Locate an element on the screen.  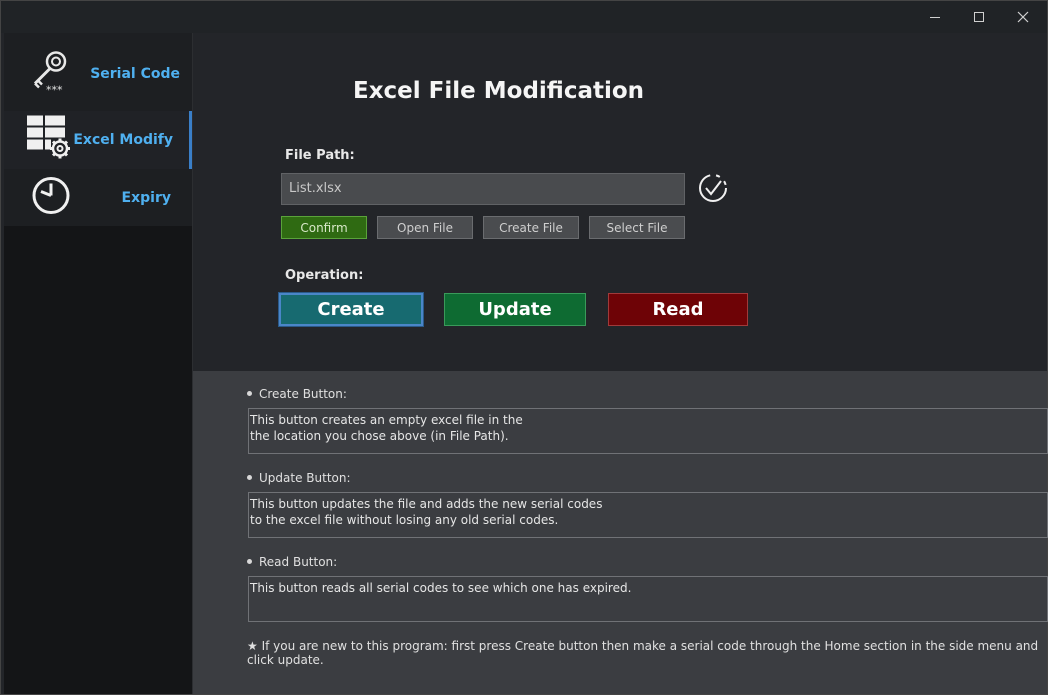
sidebar-item-serial-code: *** Serial Code is located at coordinates (98, 74).